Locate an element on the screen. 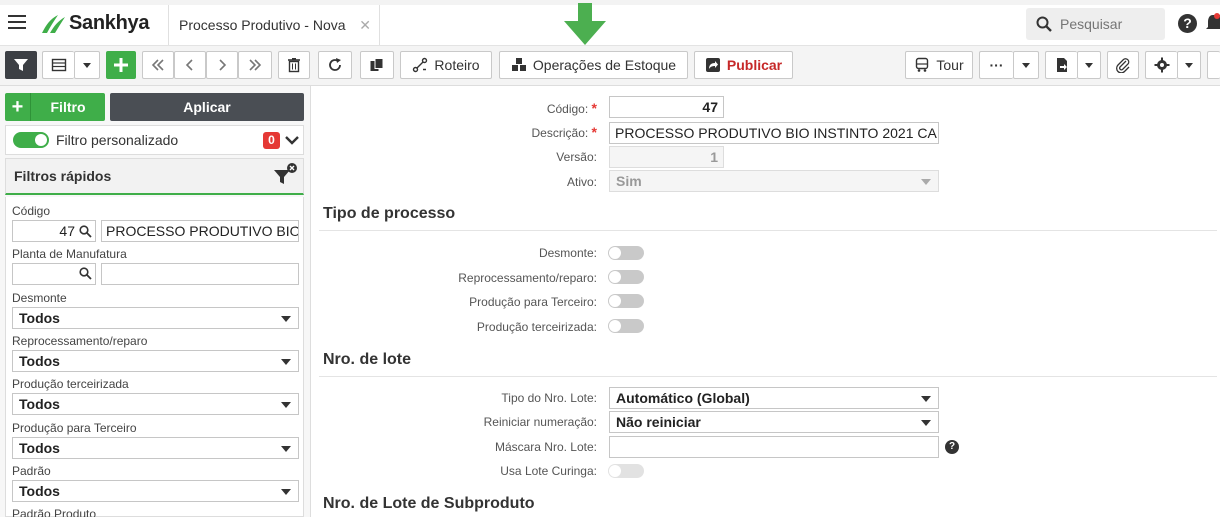 Image resolution: width=1220 pixels, height=517 pixels. sankhya-logo-icon is located at coordinates (53, 23).